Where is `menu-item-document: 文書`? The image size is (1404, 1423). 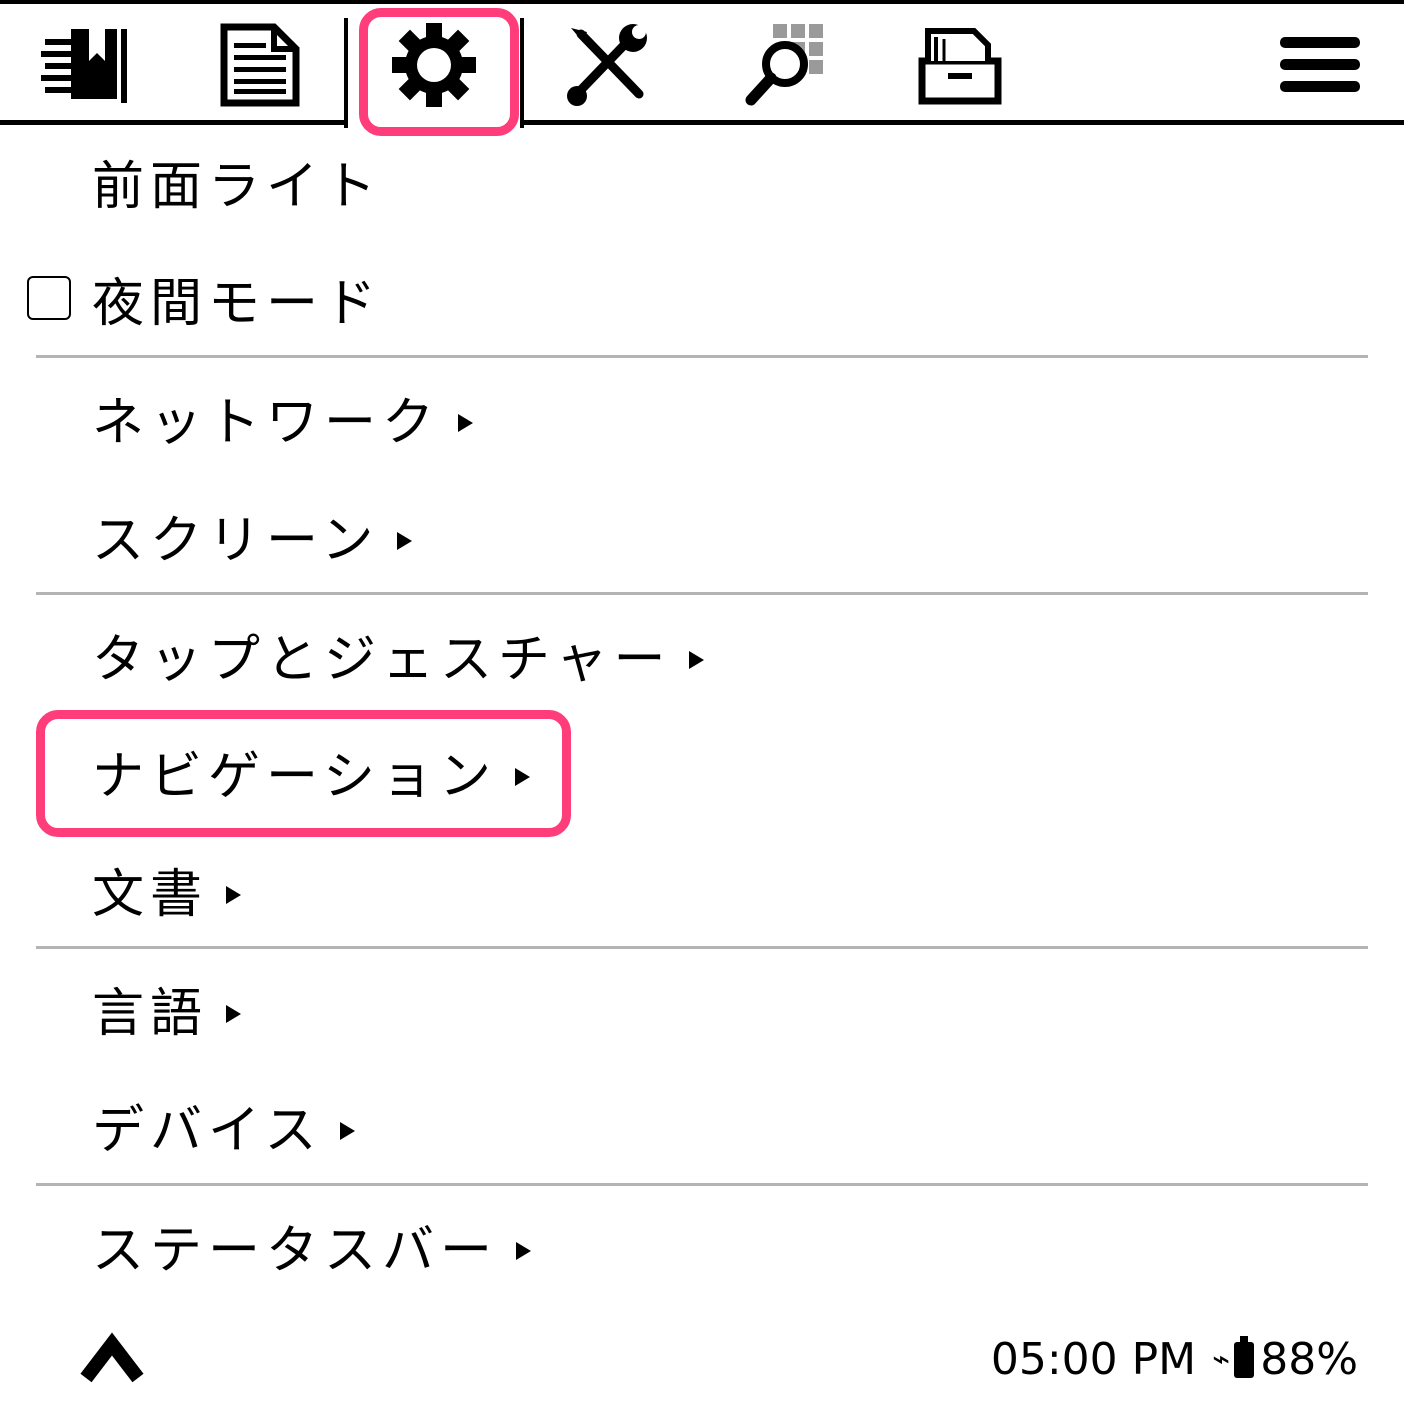
menu-item-document: 文書 is located at coordinates (702, 889).